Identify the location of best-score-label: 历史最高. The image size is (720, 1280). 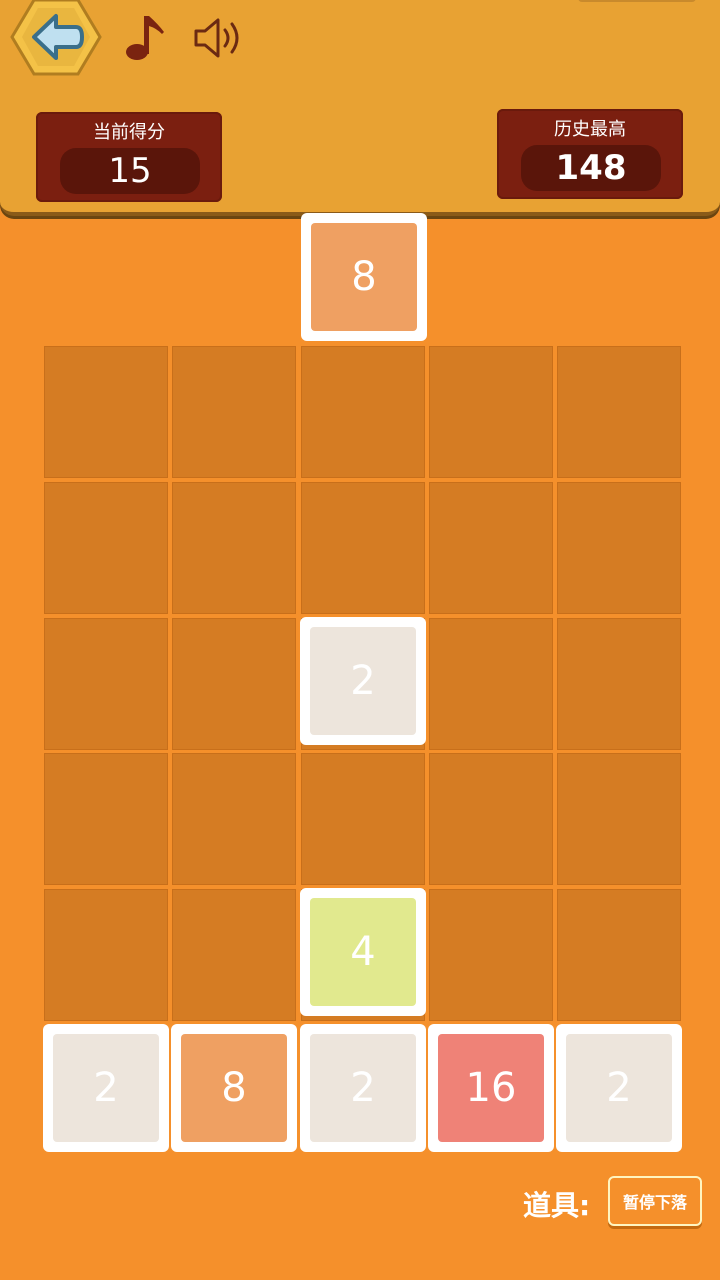
(590, 129).